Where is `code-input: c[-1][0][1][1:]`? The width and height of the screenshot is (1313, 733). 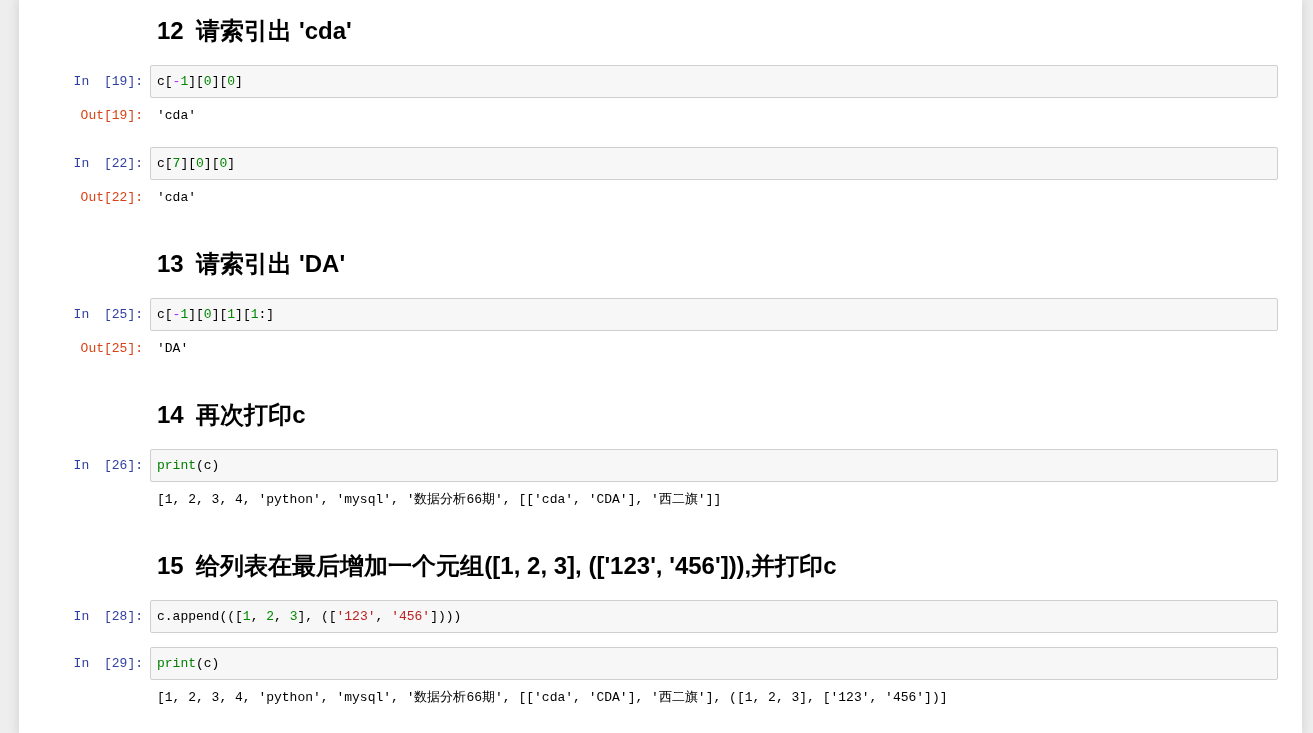 code-input: c[-1][0][1][1:] is located at coordinates (714, 314).